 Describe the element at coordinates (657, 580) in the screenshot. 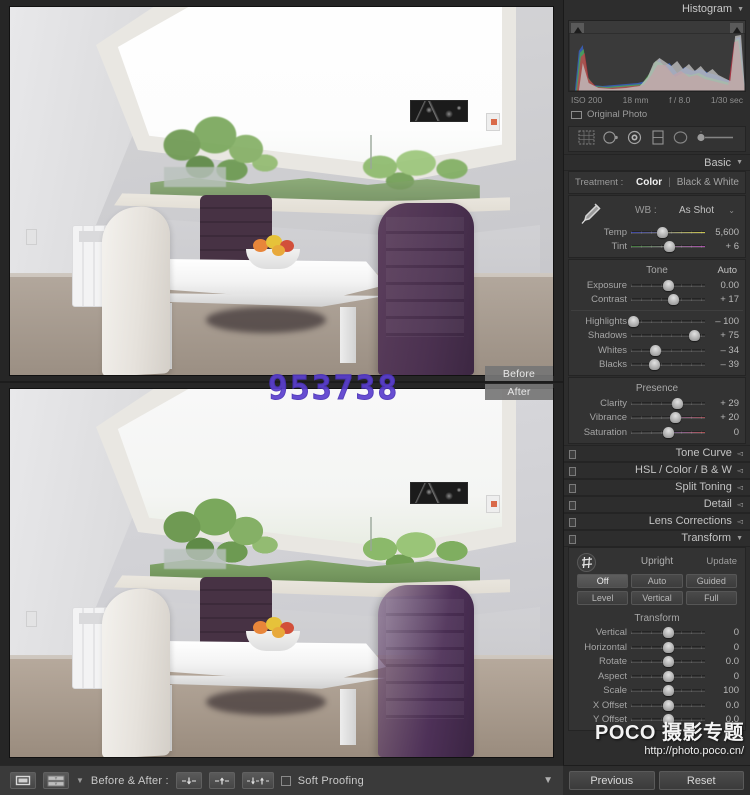

I see `upright-button-auto: Auto` at that location.